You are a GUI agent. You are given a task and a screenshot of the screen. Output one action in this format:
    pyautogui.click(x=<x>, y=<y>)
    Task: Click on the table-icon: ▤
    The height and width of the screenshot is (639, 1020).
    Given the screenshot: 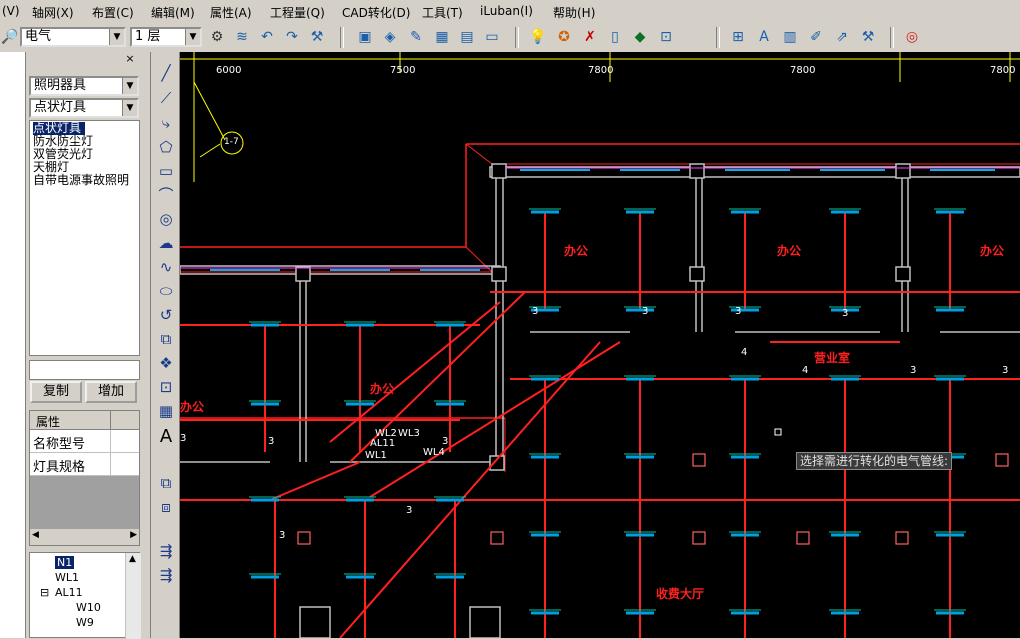 What is the action you would take?
    pyautogui.click(x=467, y=37)
    